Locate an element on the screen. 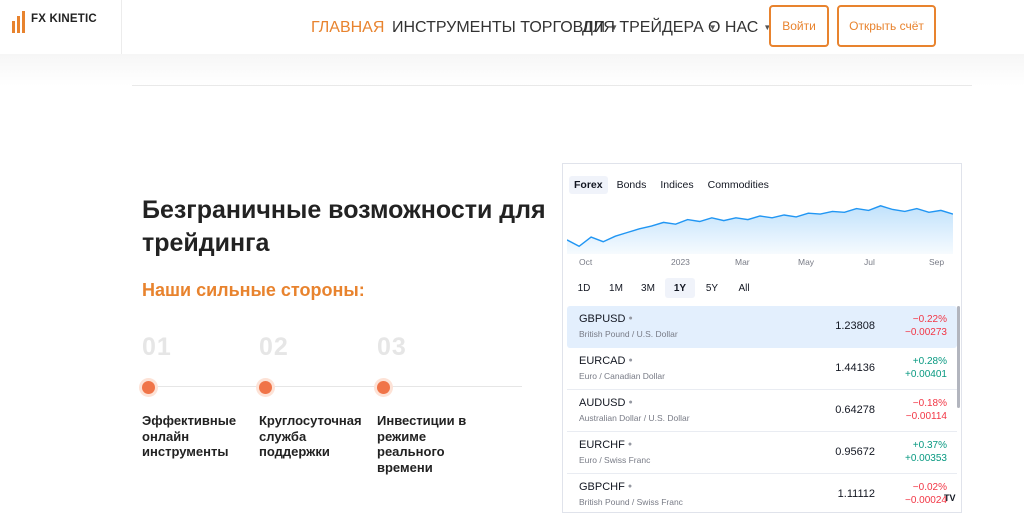  tab-forex: Forex is located at coordinates (588, 185).